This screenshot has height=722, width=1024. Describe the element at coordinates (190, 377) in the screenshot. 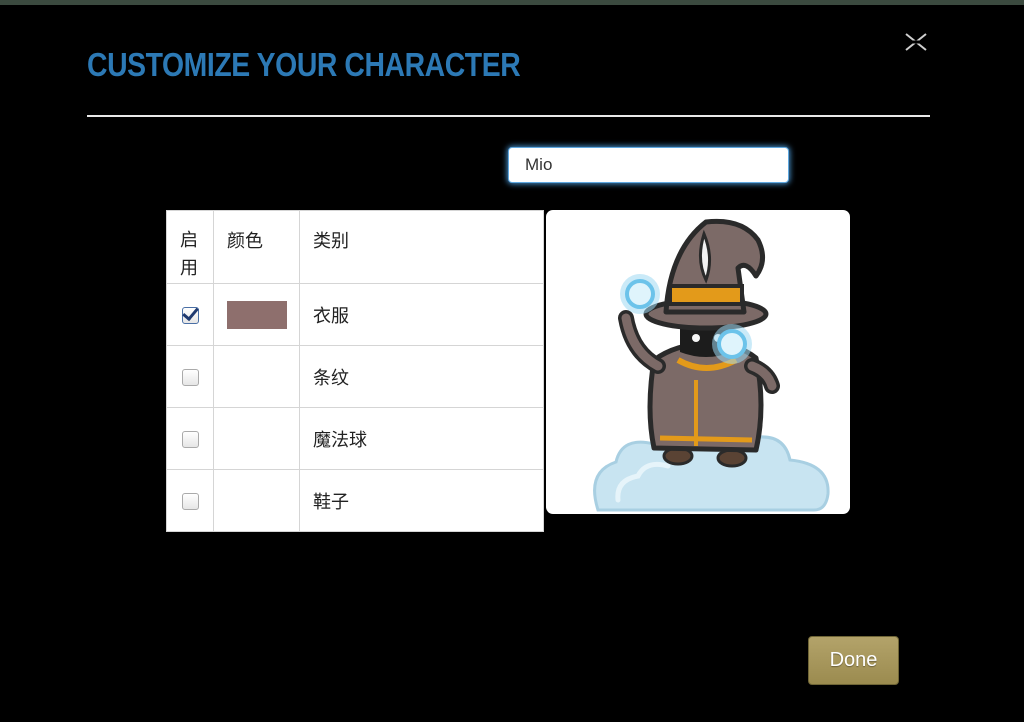

I see `enable-checkbox-stripes` at that location.